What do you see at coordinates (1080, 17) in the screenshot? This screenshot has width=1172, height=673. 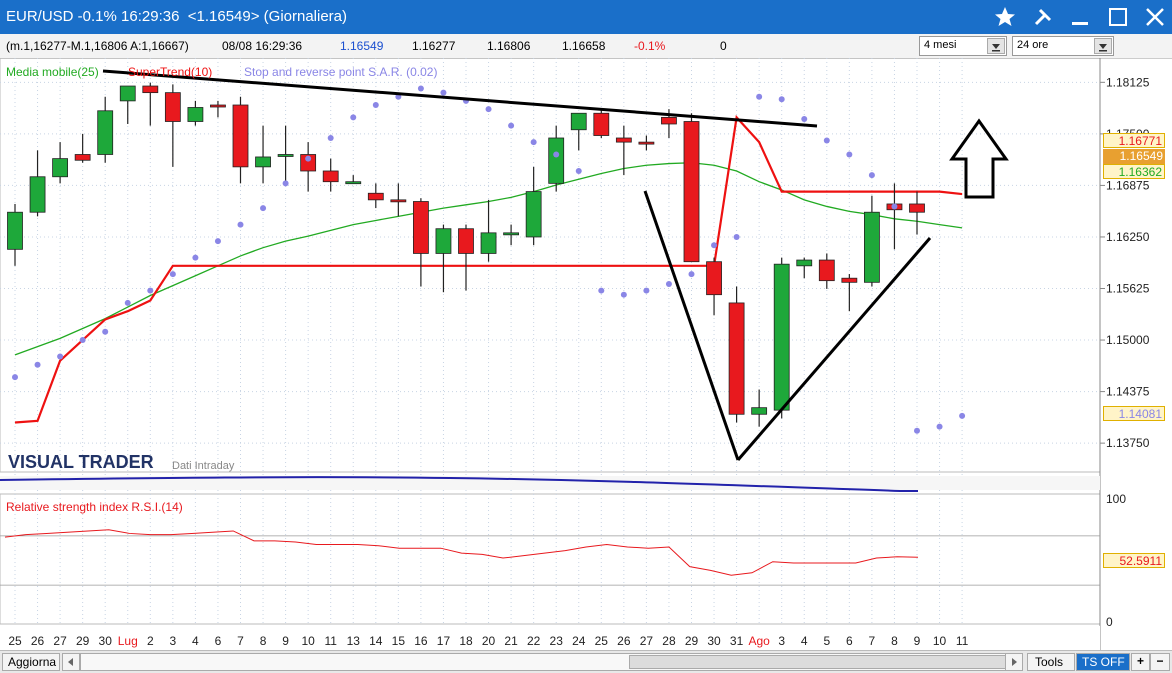 I see `minimize-icon` at bounding box center [1080, 17].